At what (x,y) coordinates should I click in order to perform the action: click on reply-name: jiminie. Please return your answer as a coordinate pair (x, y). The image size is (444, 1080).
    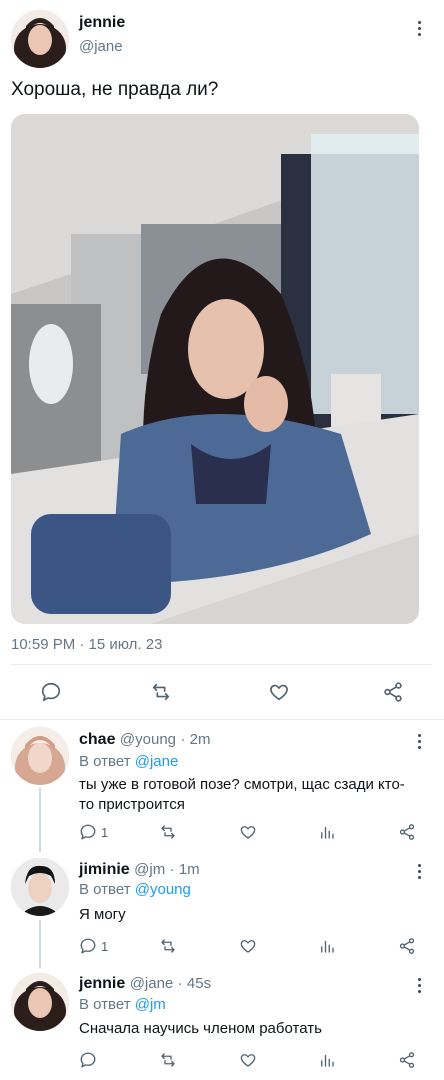
    Looking at the image, I should click on (104, 869).